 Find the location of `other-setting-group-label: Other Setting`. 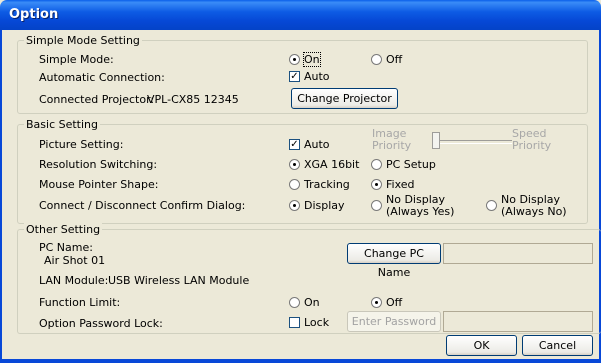

other-setting-group-label: Other Setting is located at coordinates (63, 229).